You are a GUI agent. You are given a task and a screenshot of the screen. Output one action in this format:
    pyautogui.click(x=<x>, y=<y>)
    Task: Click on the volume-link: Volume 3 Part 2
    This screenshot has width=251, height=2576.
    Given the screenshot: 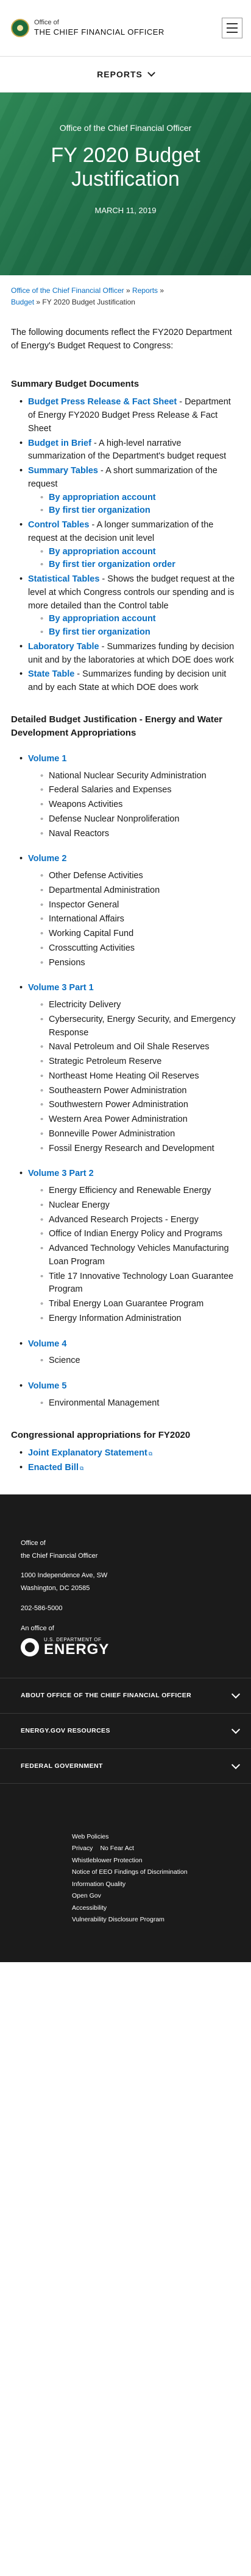 What is the action you would take?
    pyautogui.click(x=61, y=1173)
    